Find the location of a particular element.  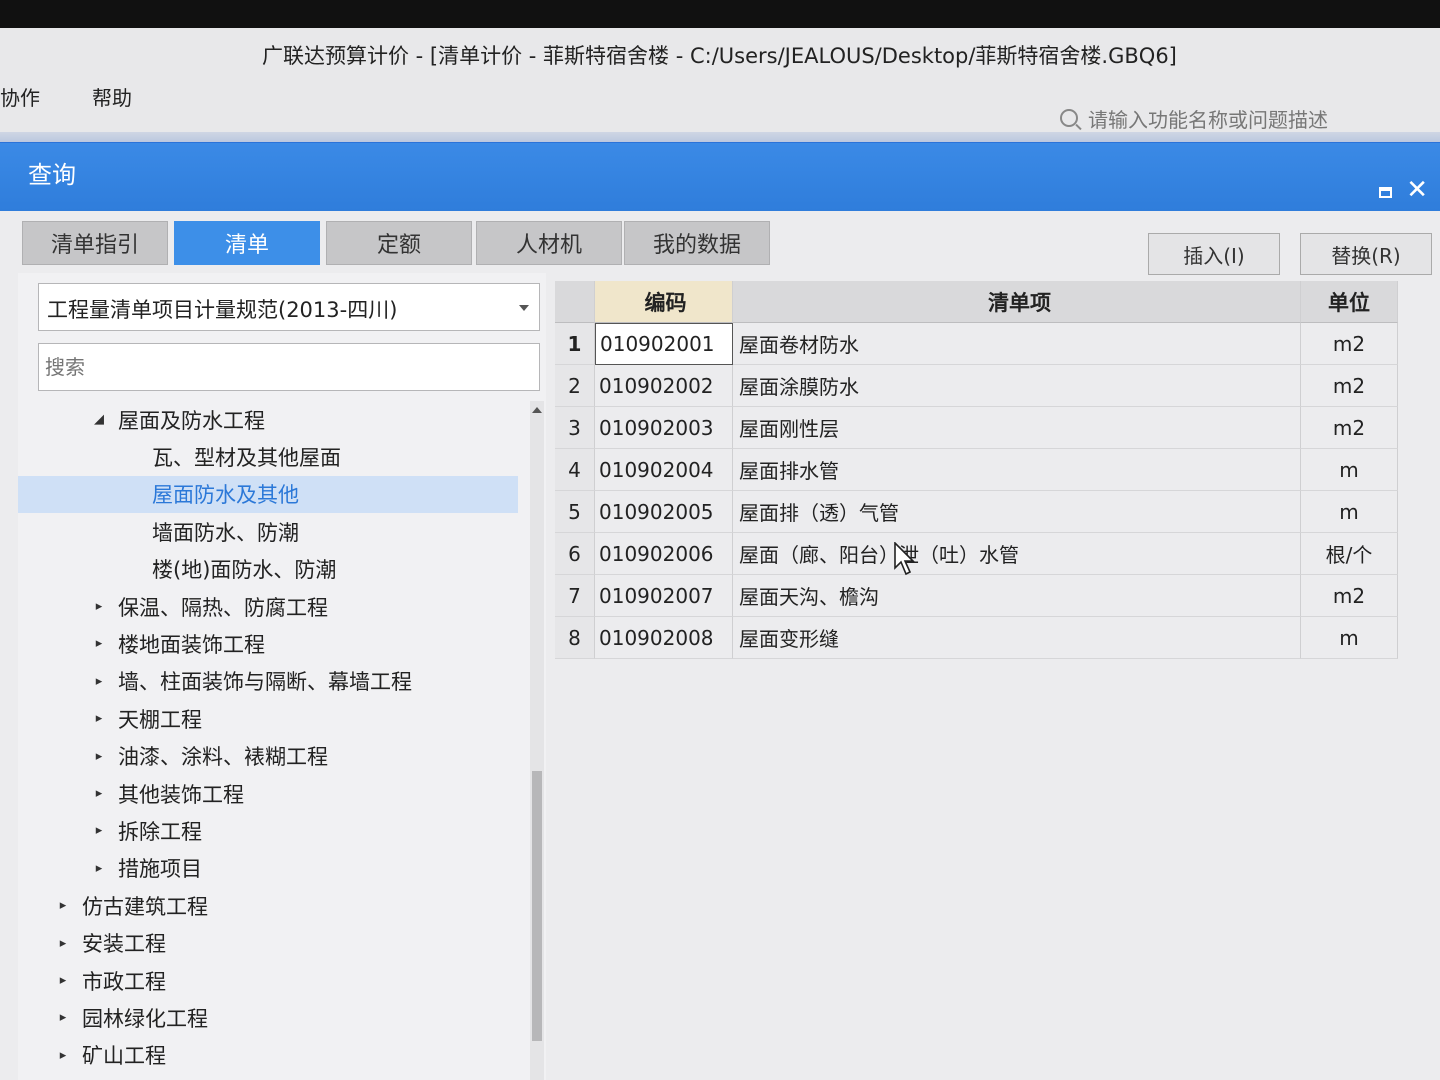

code-cell: 010902002 is located at coordinates (664, 386).